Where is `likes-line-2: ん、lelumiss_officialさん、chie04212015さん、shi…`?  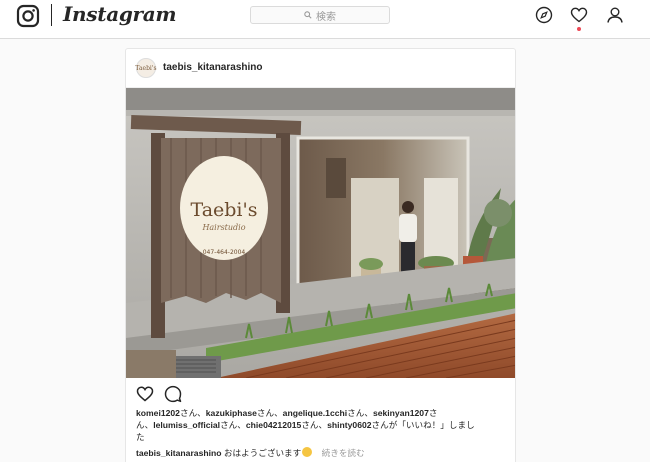
likes-line-2: ん、lelumiss_officialさん、chie04212015さん、shi… is located at coordinates (321, 425).